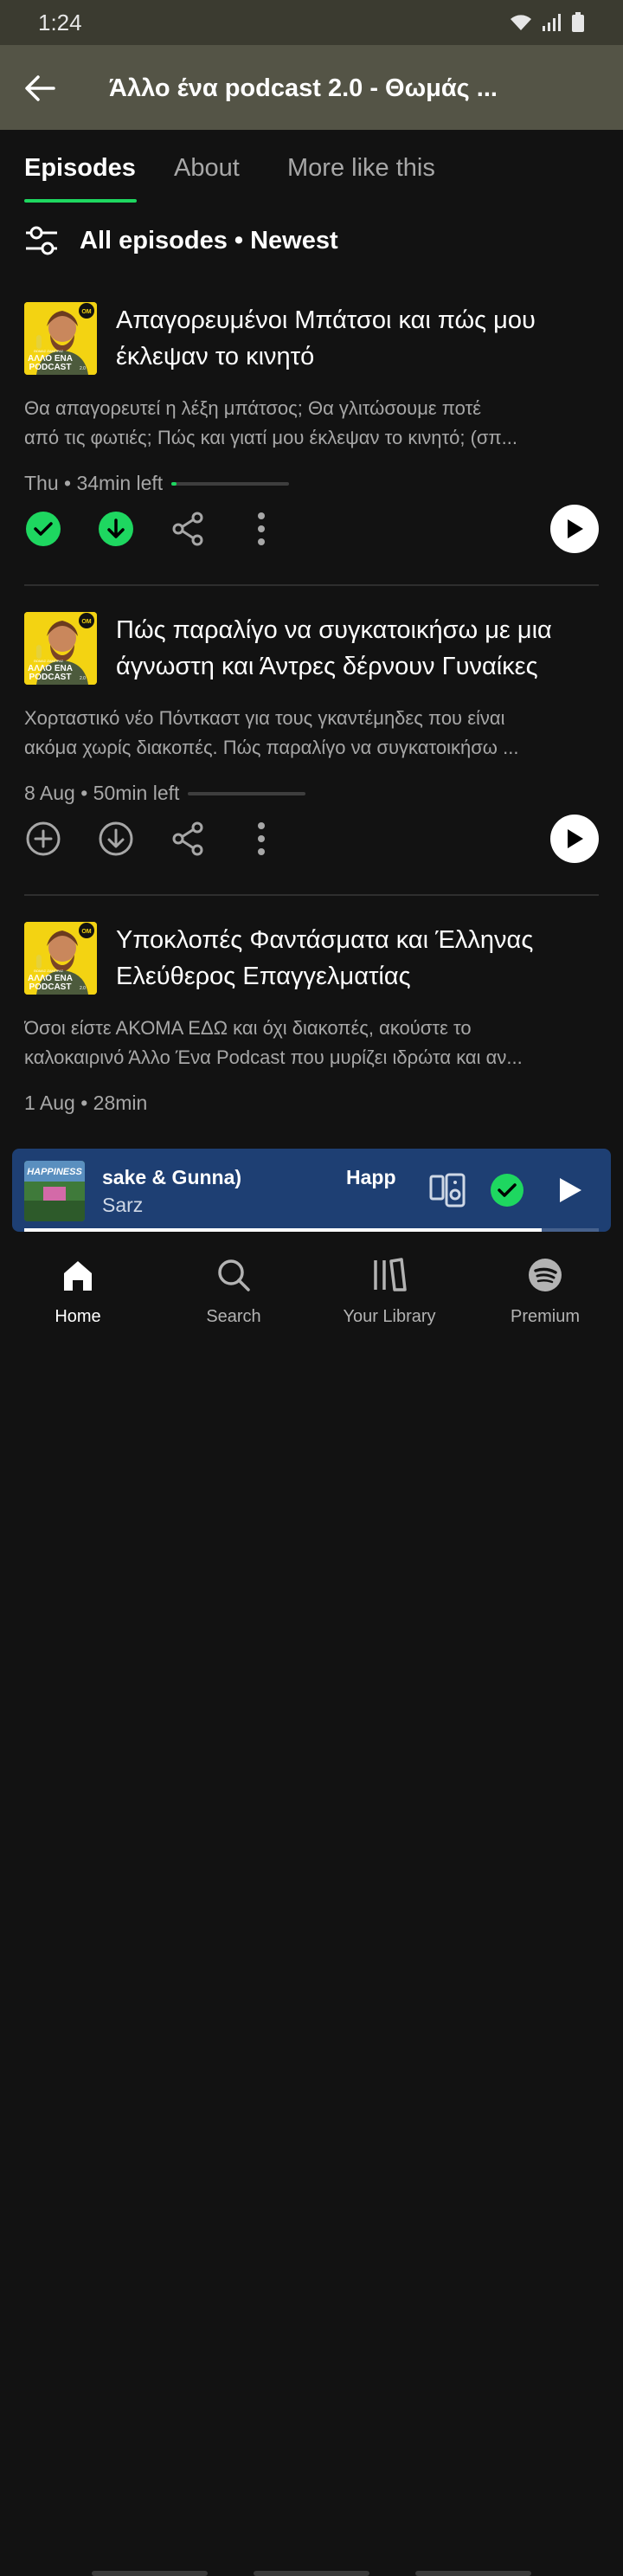 Image resolution: width=623 pixels, height=2576 pixels. What do you see at coordinates (391, 1274) in the screenshot?
I see `library-icon` at bounding box center [391, 1274].